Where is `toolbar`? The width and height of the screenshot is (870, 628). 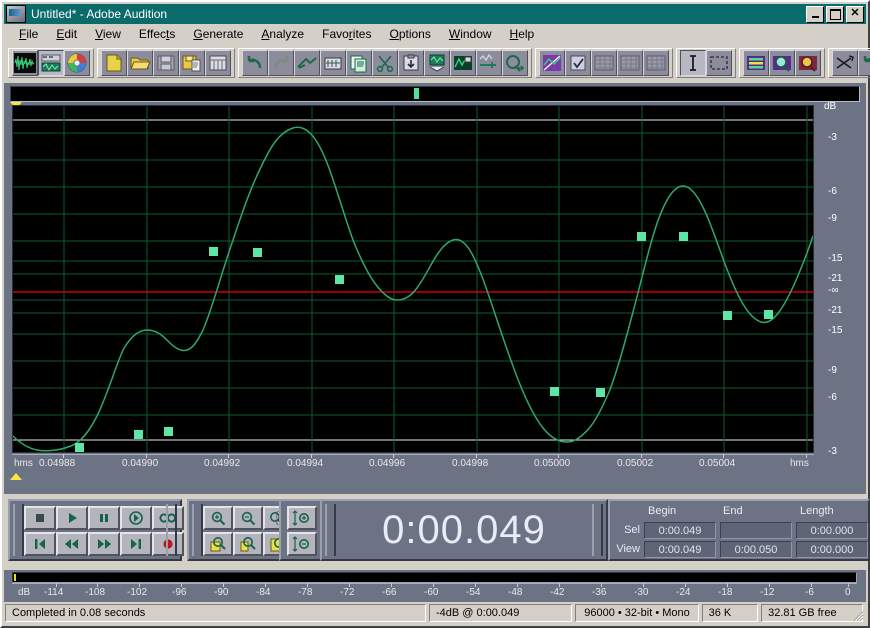 toolbar is located at coordinates (437, 63).